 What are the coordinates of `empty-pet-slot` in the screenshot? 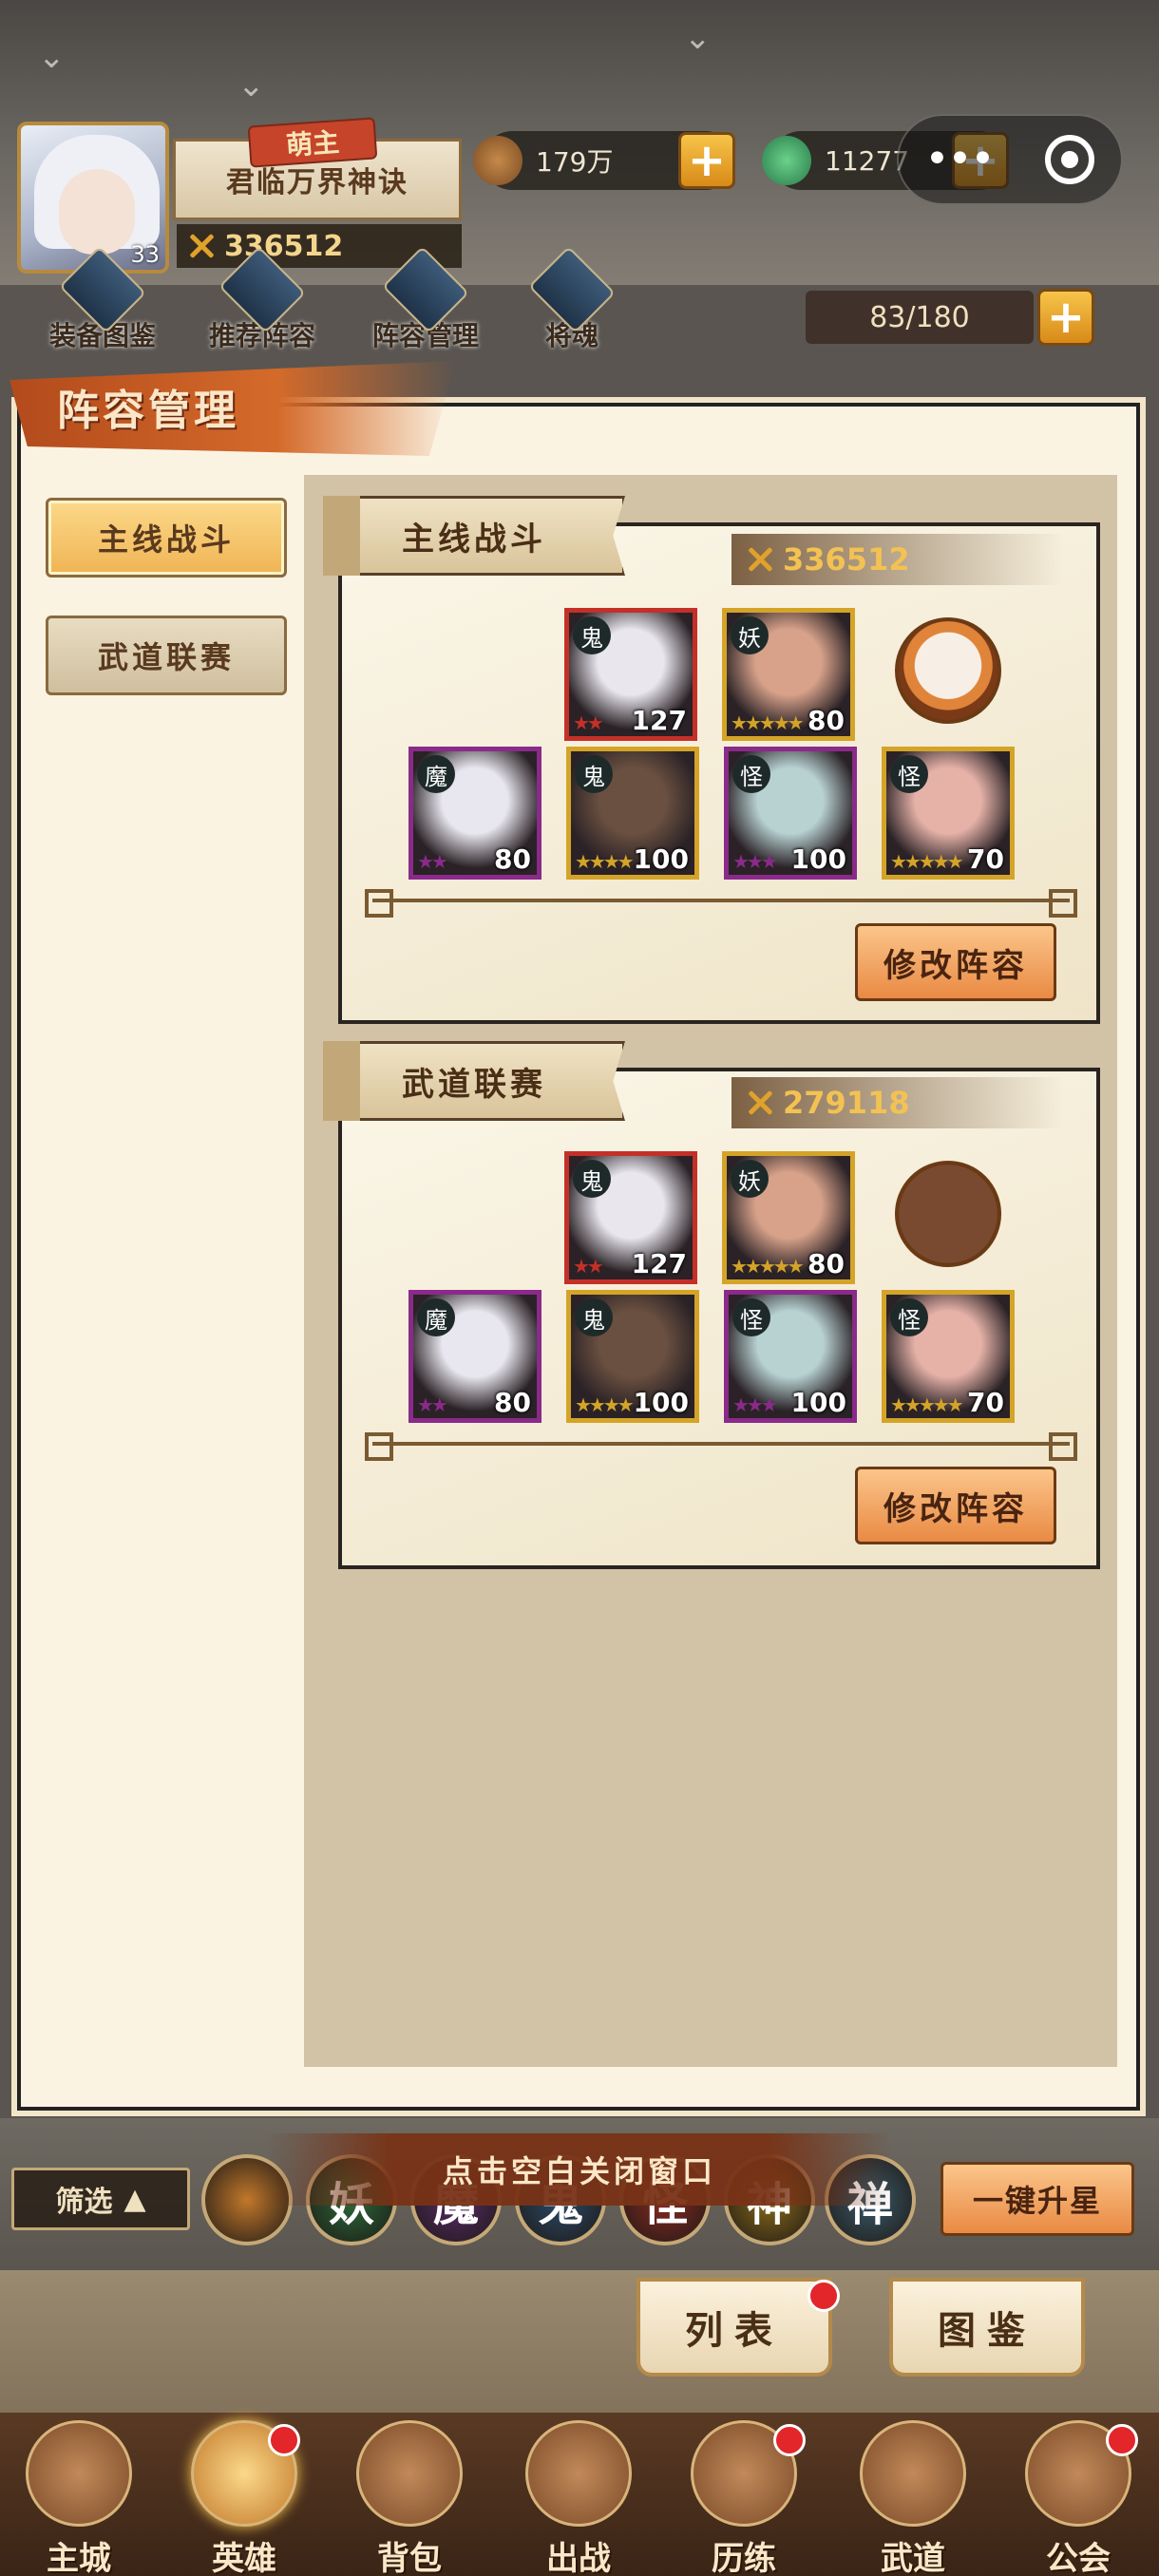 It's located at (948, 1214).